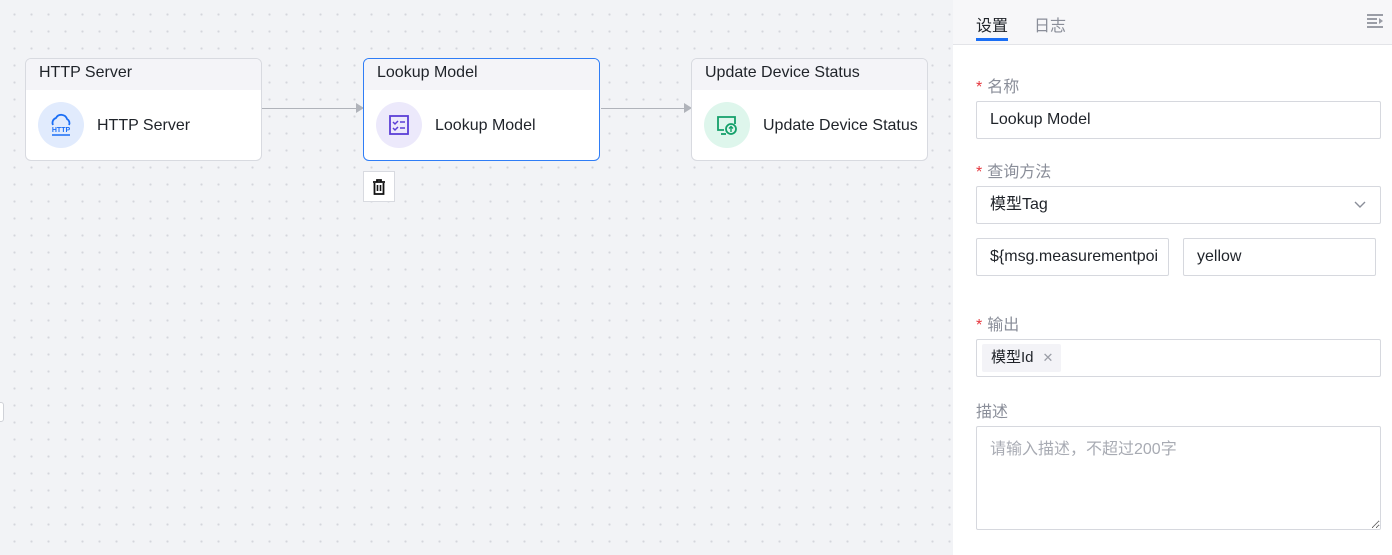 This screenshot has height=555, width=1392. What do you see at coordinates (727, 125) in the screenshot?
I see `monitor-upload-icon` at bounding box center [727, 125].